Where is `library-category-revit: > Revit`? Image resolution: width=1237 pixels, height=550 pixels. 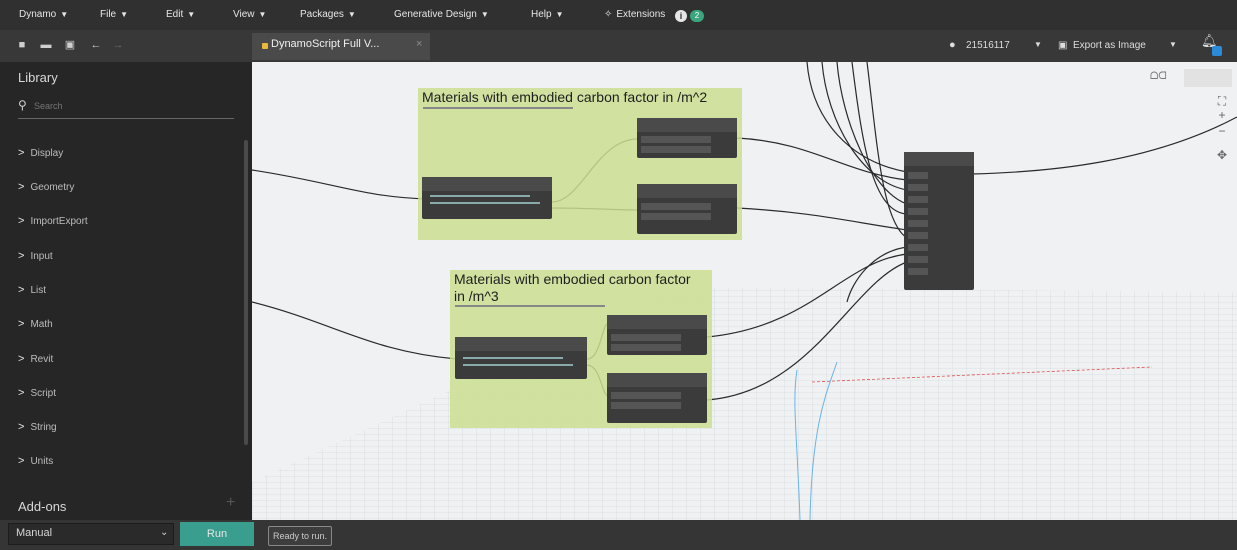 library-category-revit: > Revit is located at coordinates (35, 359).